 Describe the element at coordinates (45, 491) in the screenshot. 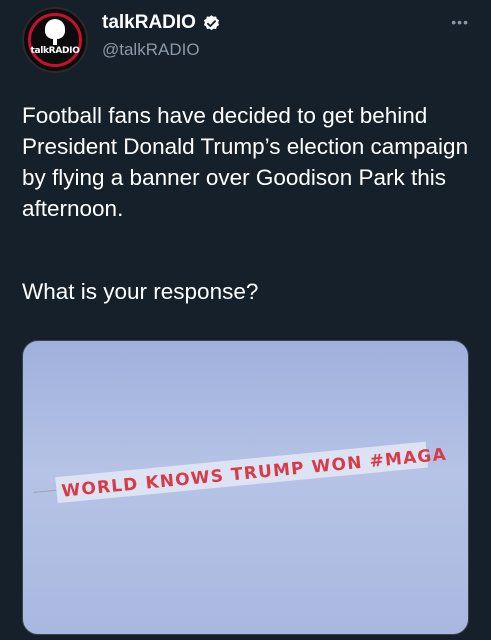

I see `tow-line` at that location.